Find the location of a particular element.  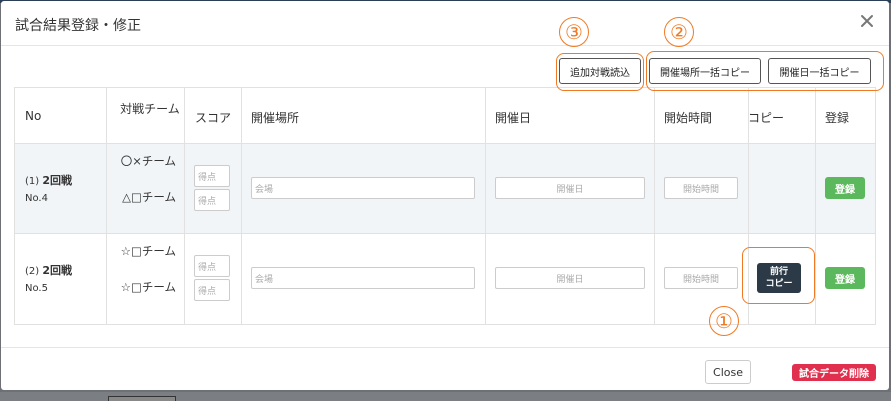

row-index: (1) is located at coordinates (32, 181).